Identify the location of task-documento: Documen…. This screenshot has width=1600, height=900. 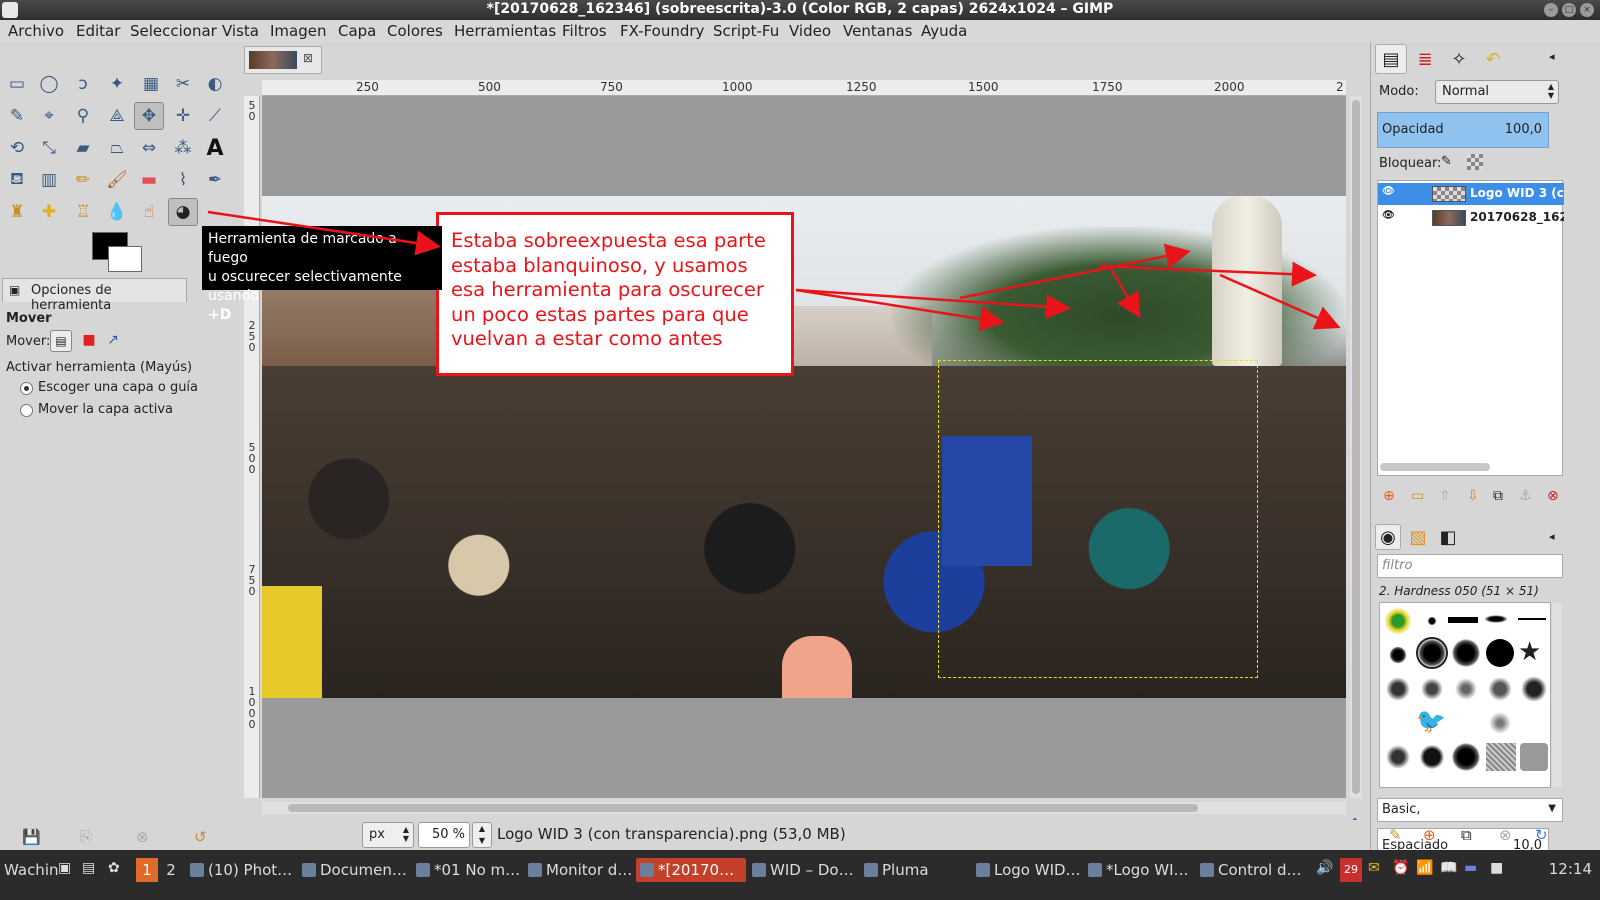
(354, 870).